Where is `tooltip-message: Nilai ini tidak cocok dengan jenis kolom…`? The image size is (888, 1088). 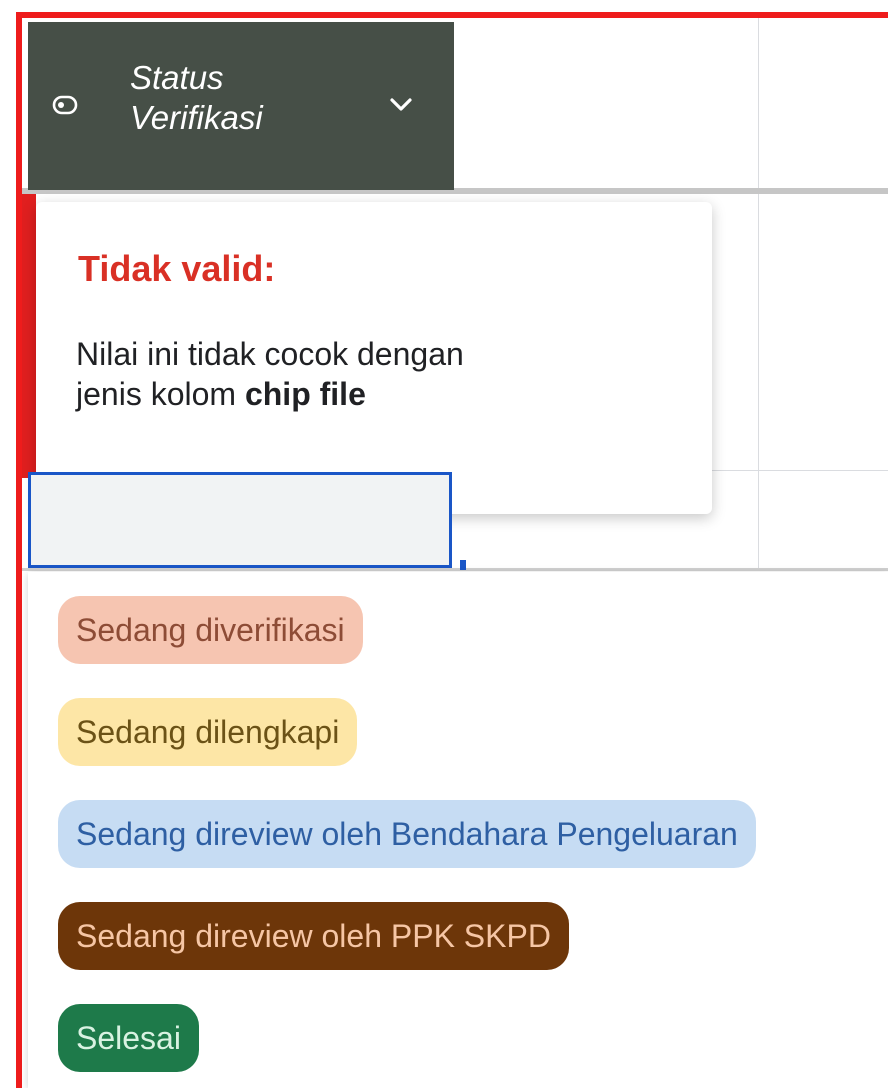
tooltip-message: Nilai ini tidak cocok dengan jenis kolom… is located at coordinates (376, 374).